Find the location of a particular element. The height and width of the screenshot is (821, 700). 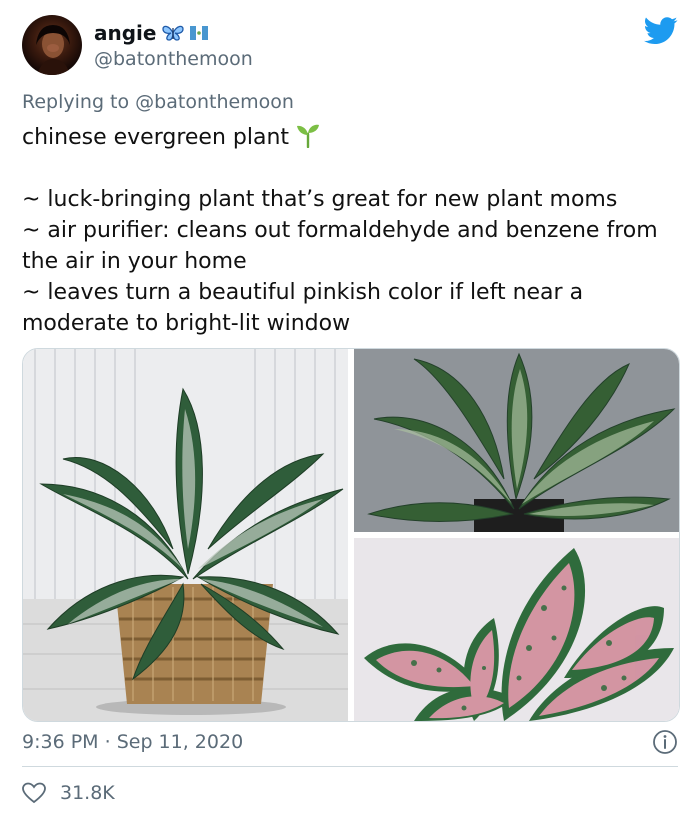

tweet-title-line: chinese evergreen plant is located at coordinates (352, 137).